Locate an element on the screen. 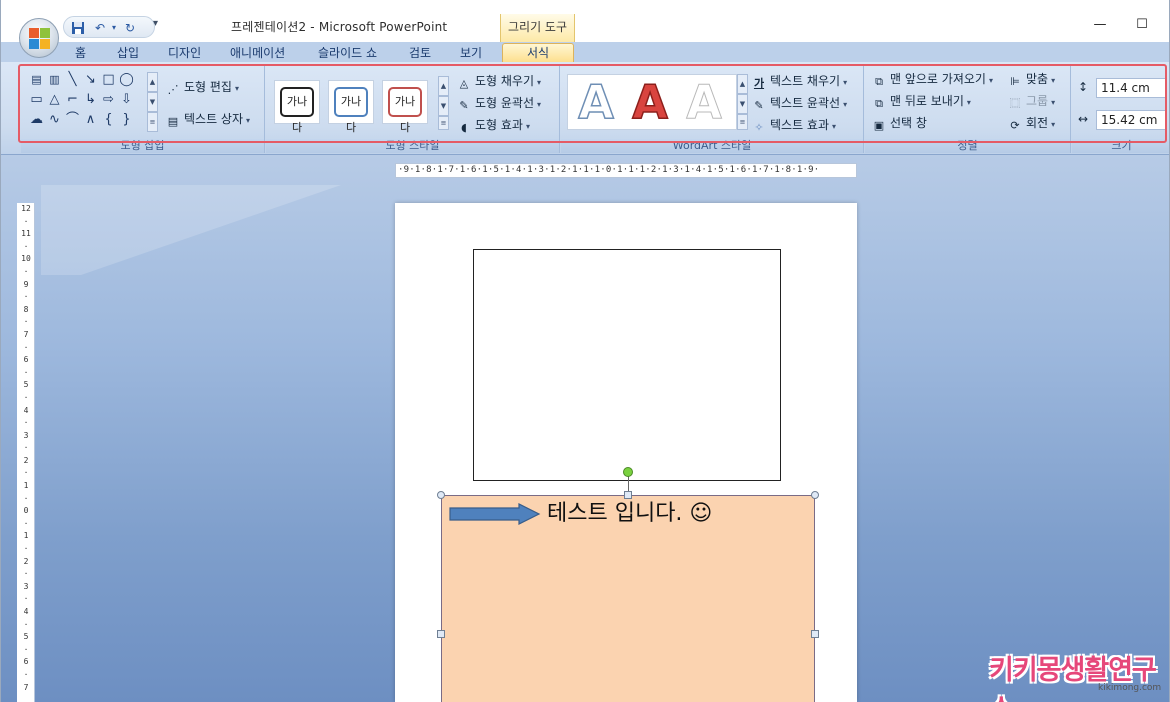 This screenshot has height=702, width=1170. tab-design: 디자인 is located at coordinates (184, 53).